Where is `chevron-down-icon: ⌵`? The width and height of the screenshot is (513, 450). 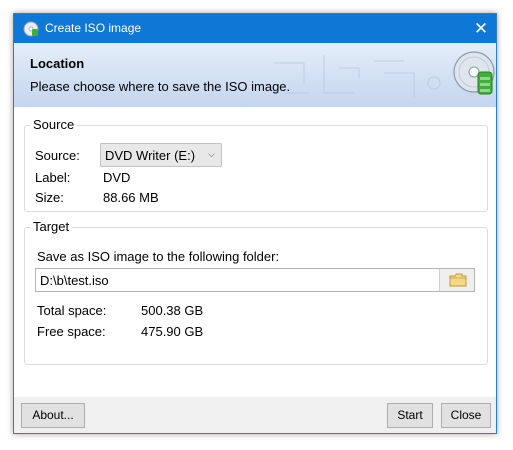
chevron-down-icon: ⌵ is located at coordinates (211, 154).